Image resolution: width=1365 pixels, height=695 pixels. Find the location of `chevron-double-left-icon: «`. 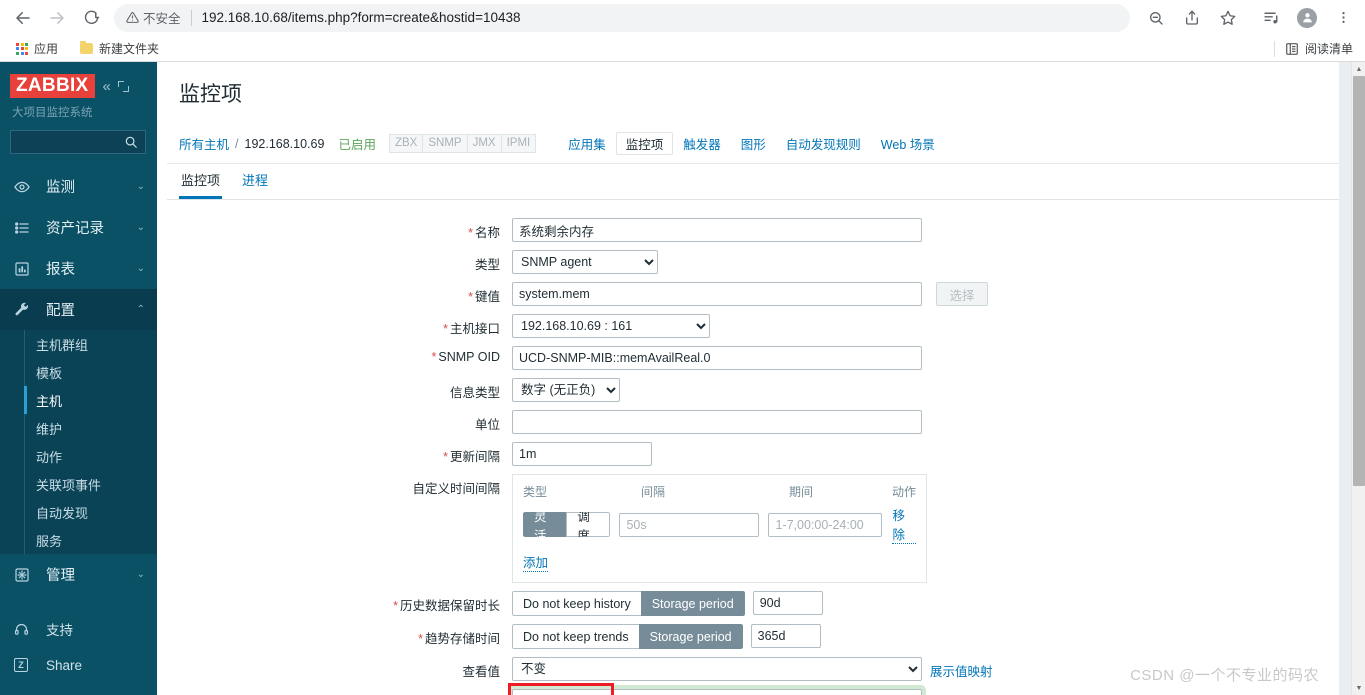

chevron-double-left-icon: « is located at coordinates (107, 86).